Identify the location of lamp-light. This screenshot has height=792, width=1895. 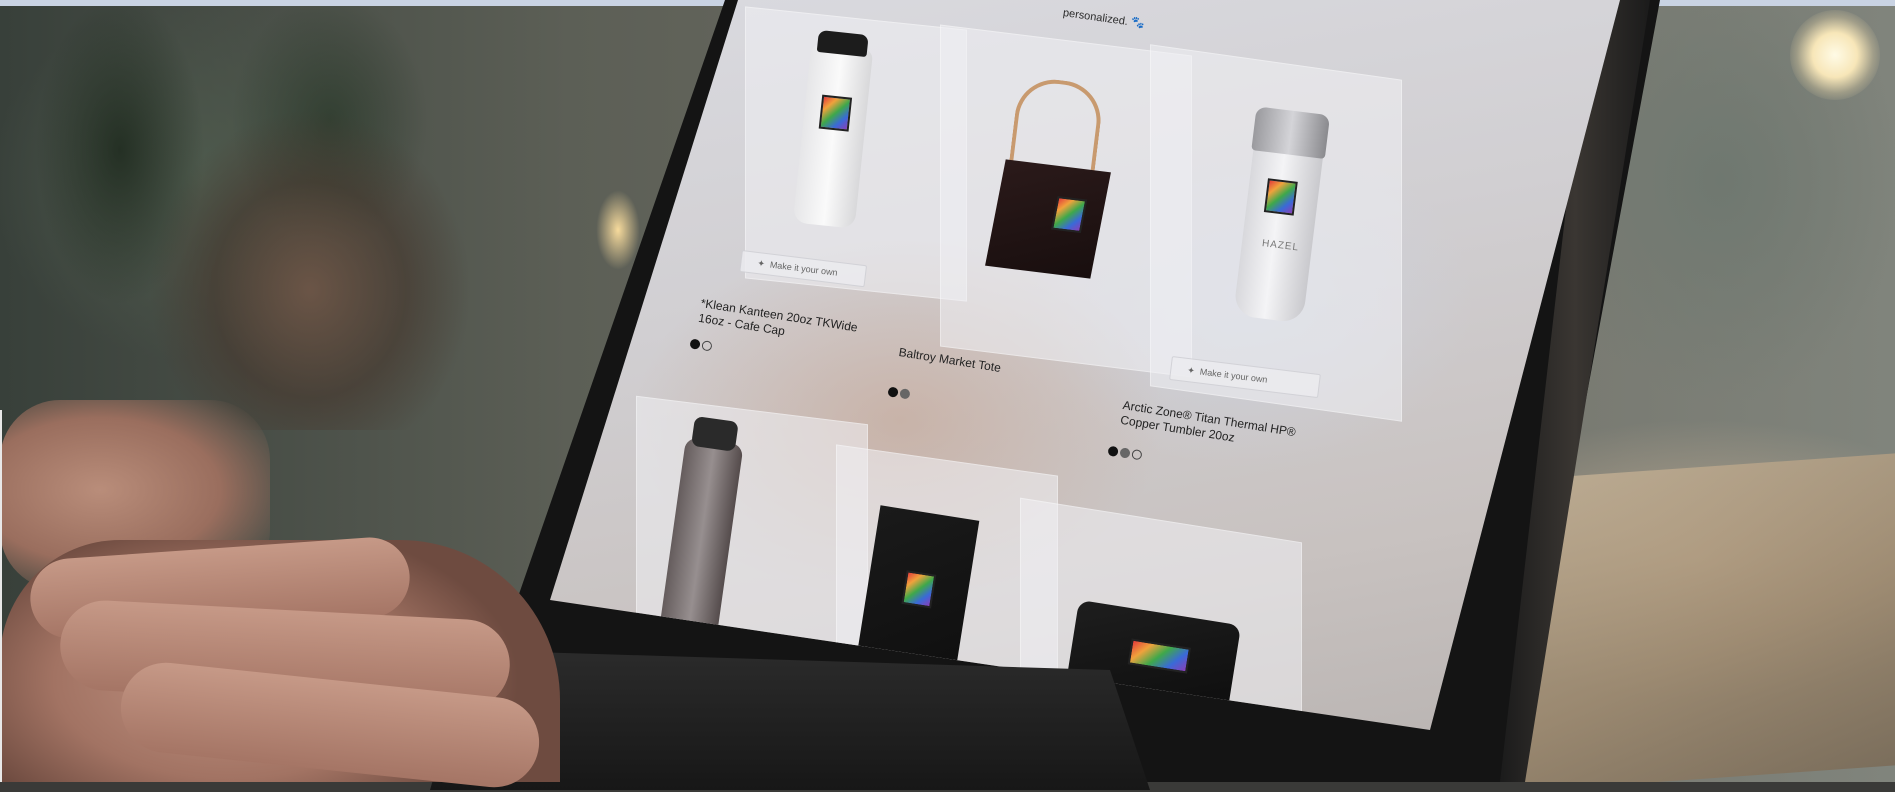
(1835, 55).